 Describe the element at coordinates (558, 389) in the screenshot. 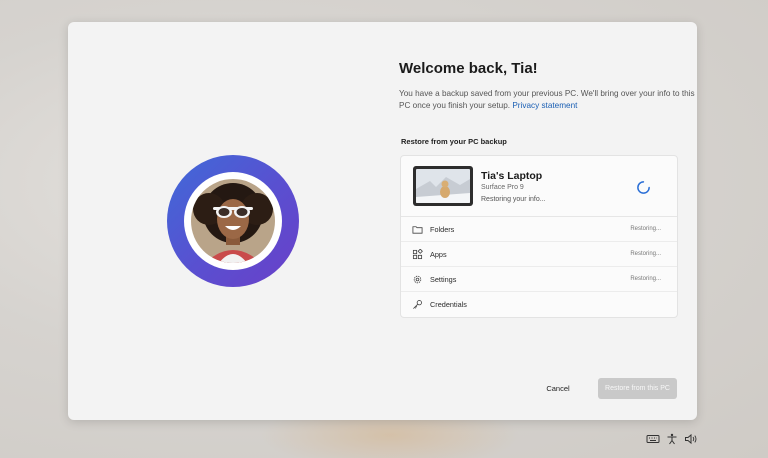

I see `cancel-button: Cancel` at that location.